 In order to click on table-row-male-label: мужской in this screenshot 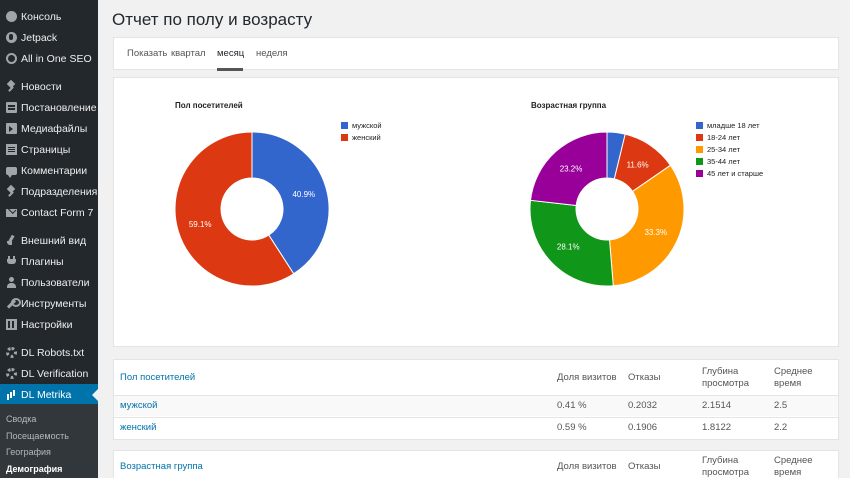, I will do `click(138, 405)`.